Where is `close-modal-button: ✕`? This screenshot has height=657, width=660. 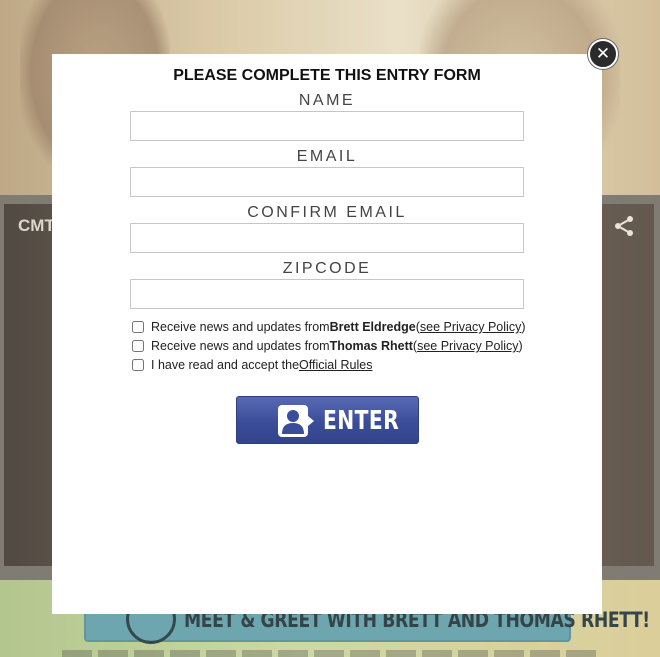
close-modal-button: ✕ is located at coordinates (603, 54).